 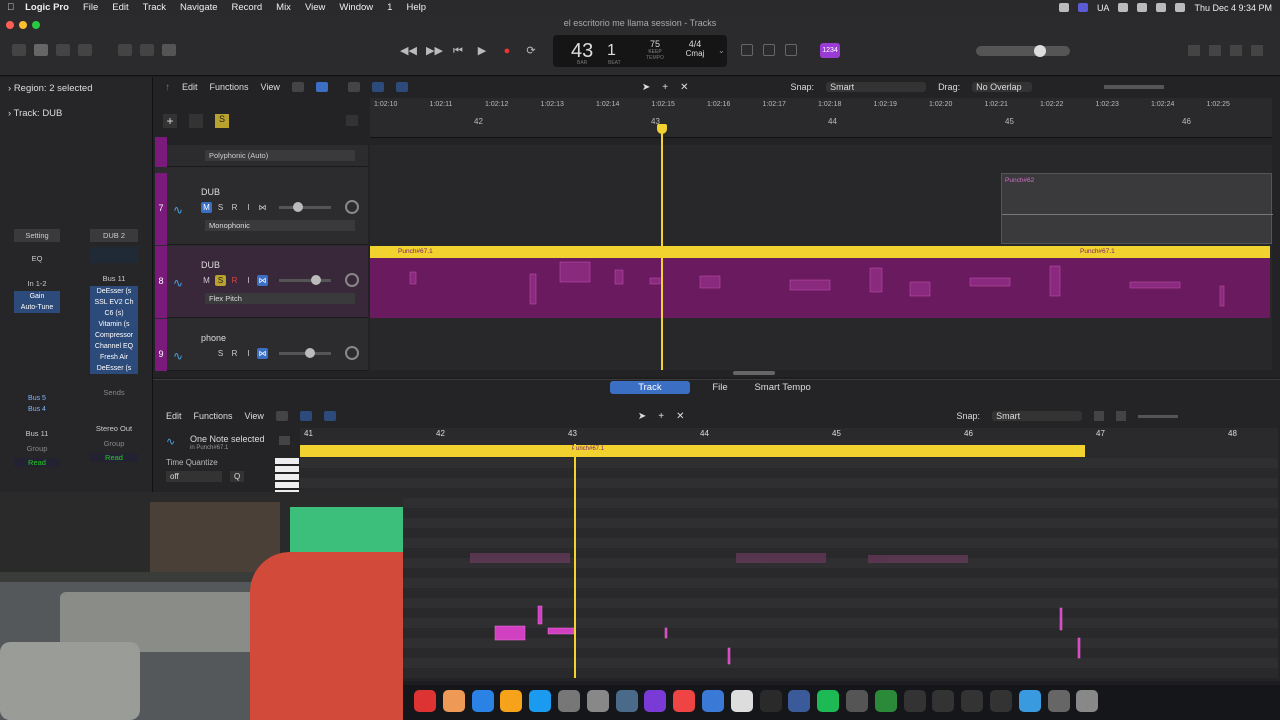 I want to click on track-mode-monophonic: Monophonic, so click(x=280, y=225).